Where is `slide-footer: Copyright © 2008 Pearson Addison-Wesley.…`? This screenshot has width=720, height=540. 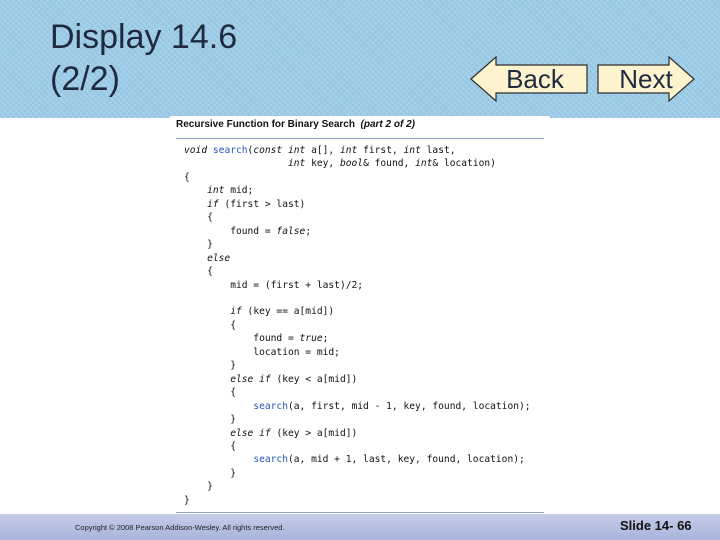
slide-footer: Copyright © 2008 Pearson Addison-Wesley.… is located at coordinates (360, 527).